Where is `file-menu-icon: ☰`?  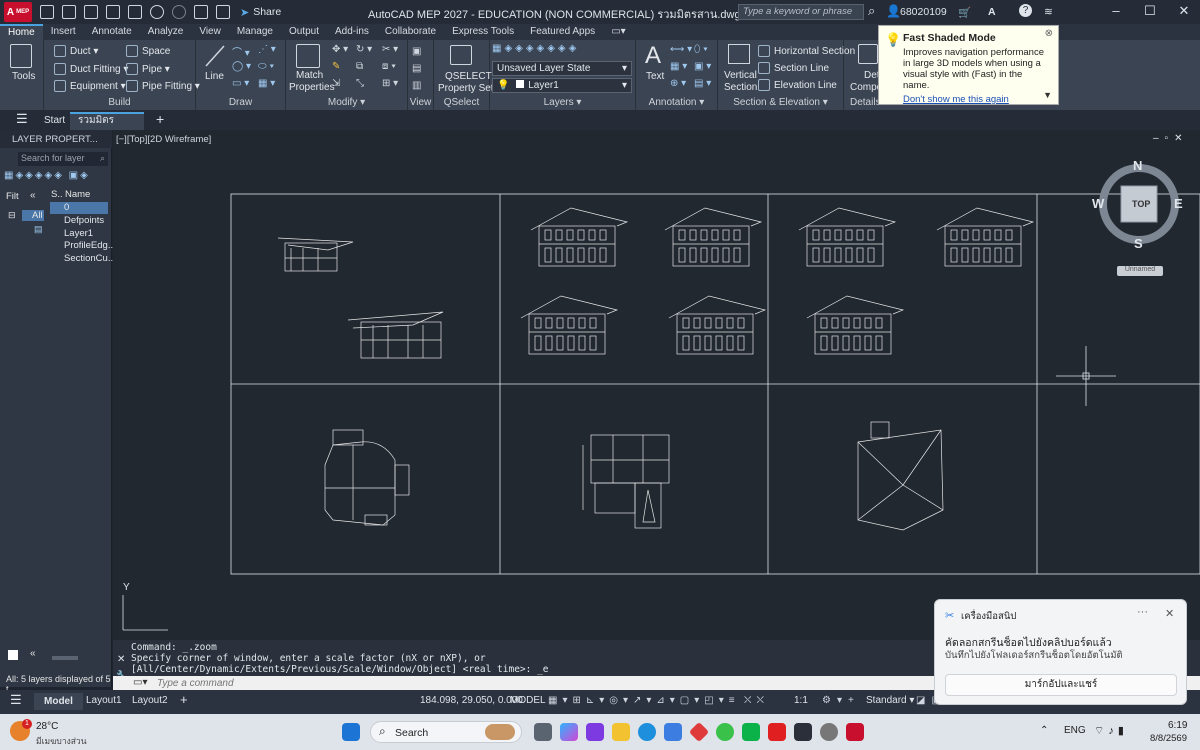 file-menu-icon: ☰ is located at coordinates (22, 119).